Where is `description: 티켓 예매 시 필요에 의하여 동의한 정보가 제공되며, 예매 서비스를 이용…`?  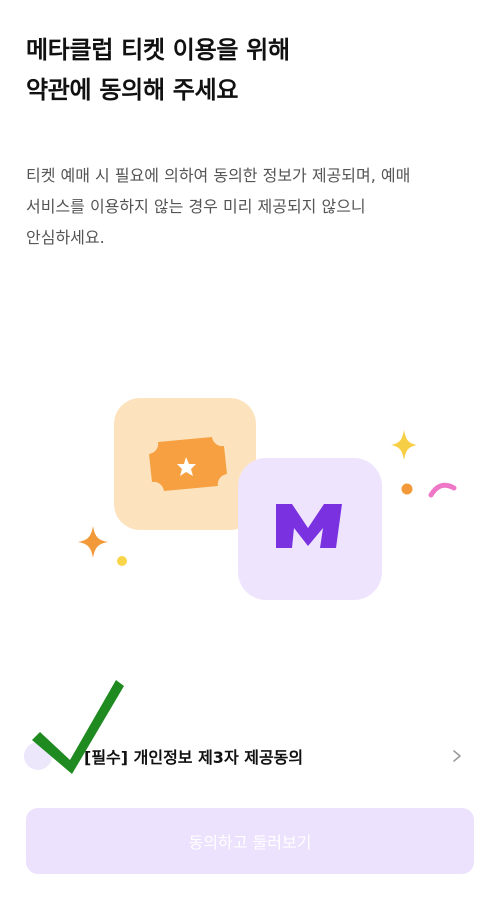 description: 티켓 예매 시 필요에 의하여 동의한 정보가 제공되며, 예매 서비스를 이용… is located at coordinates (251, 206).